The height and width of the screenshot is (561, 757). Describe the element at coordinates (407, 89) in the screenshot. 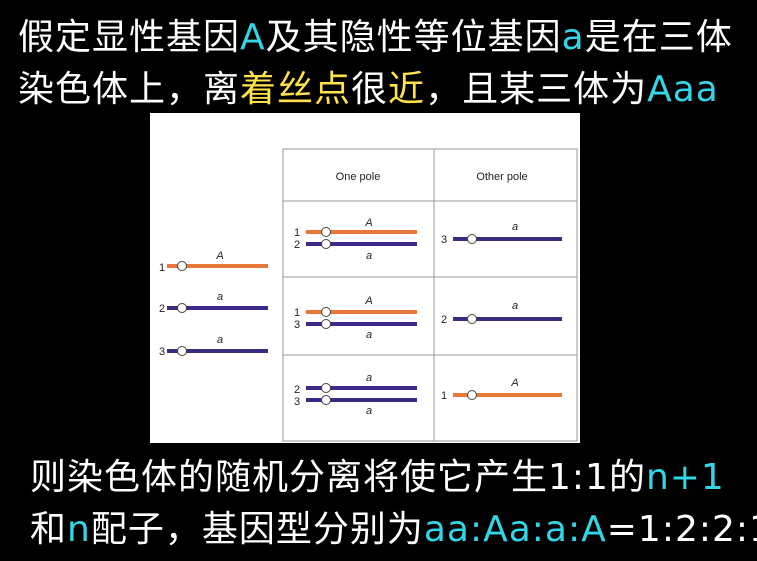

I see `highlight-near: 近` at that location.